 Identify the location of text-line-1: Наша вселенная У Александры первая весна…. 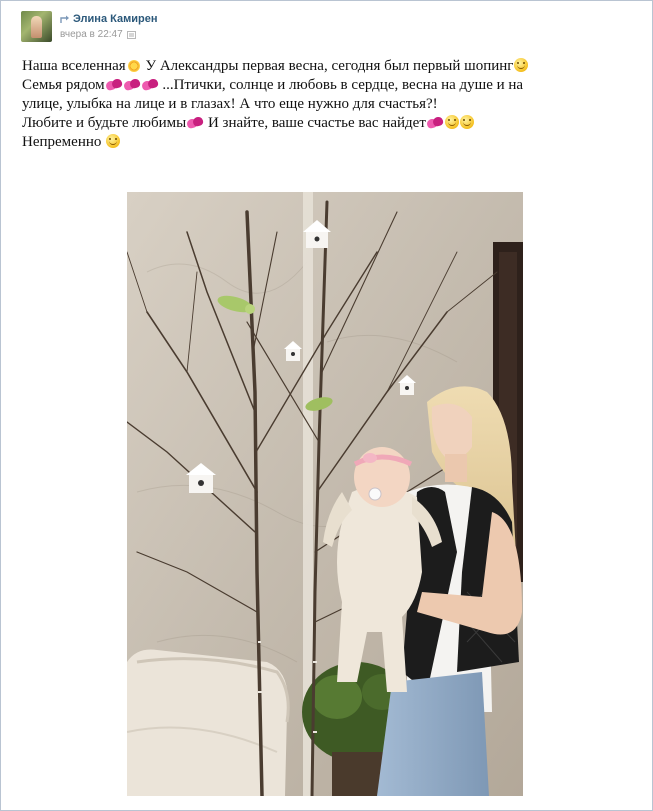
(327, 66).